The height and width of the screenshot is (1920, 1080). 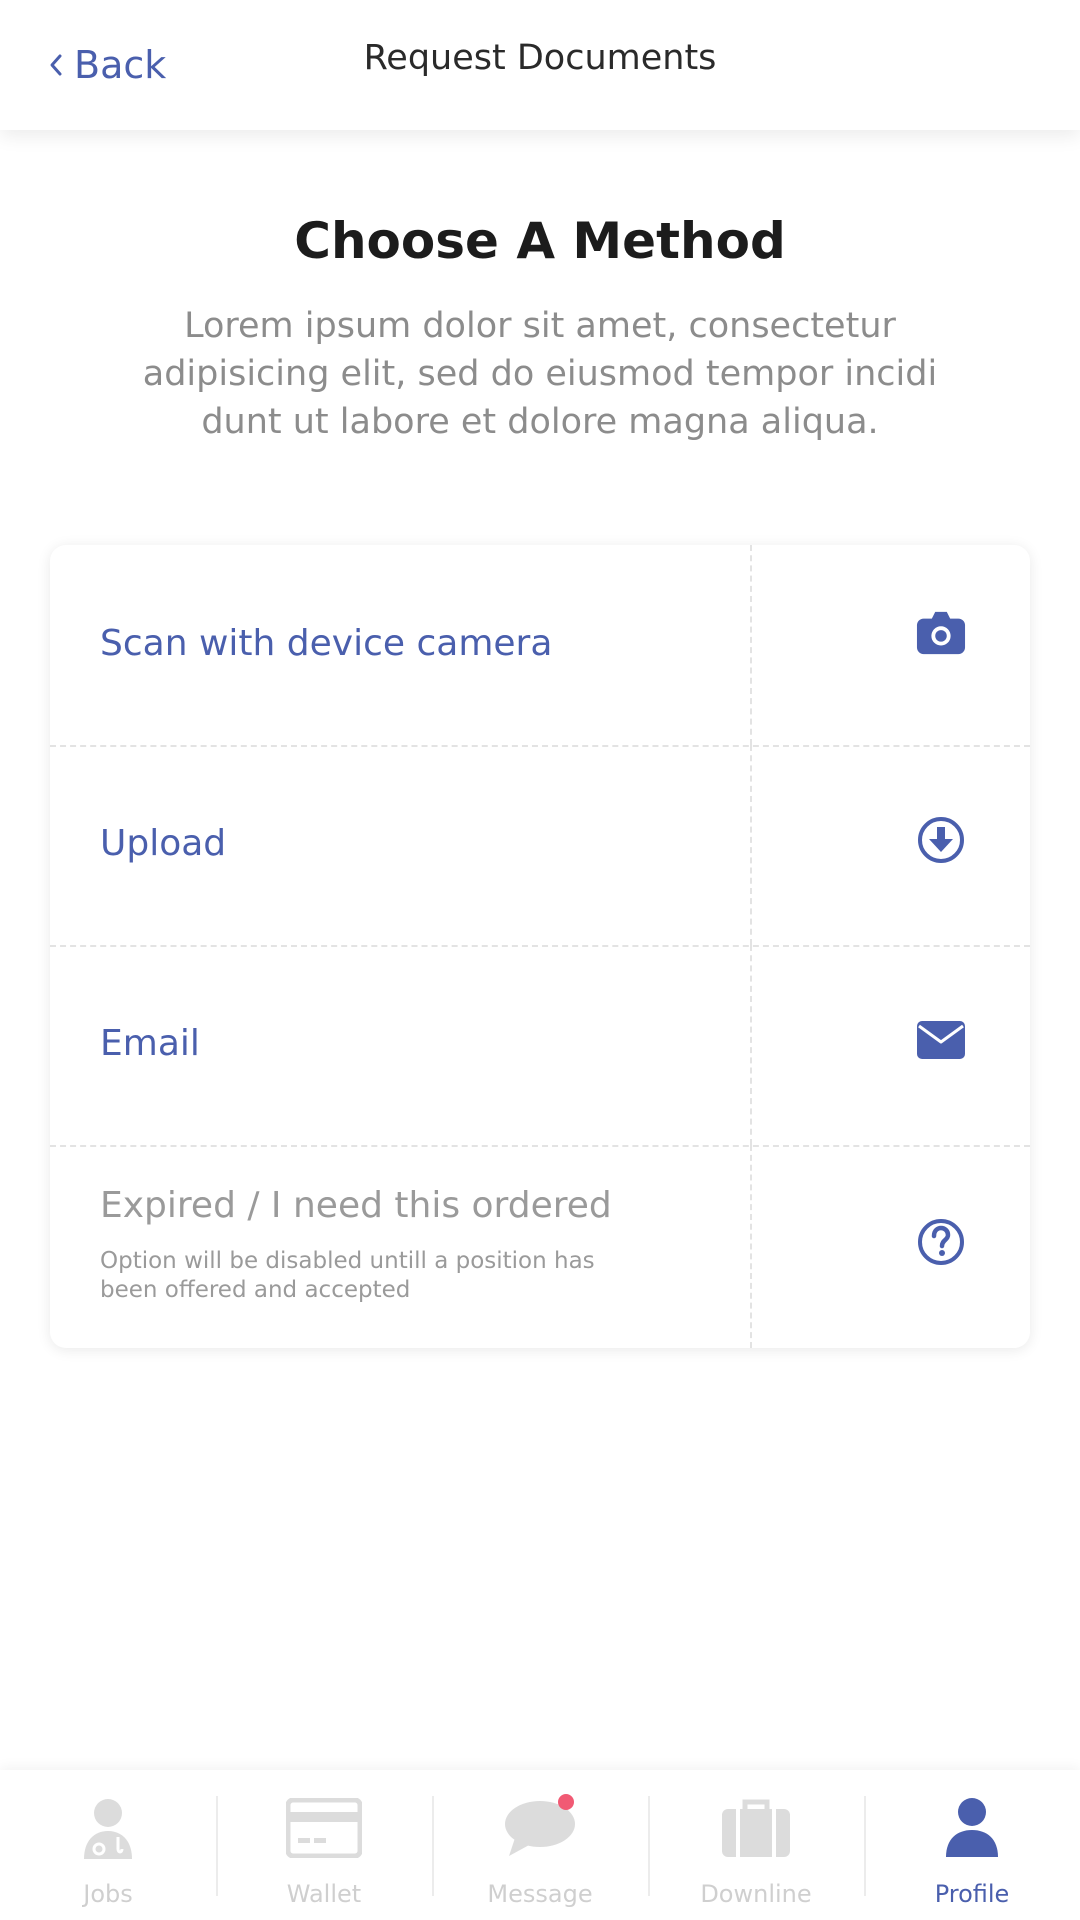 I want to click on nav-label: Profile, so click(x=972, y=1894).